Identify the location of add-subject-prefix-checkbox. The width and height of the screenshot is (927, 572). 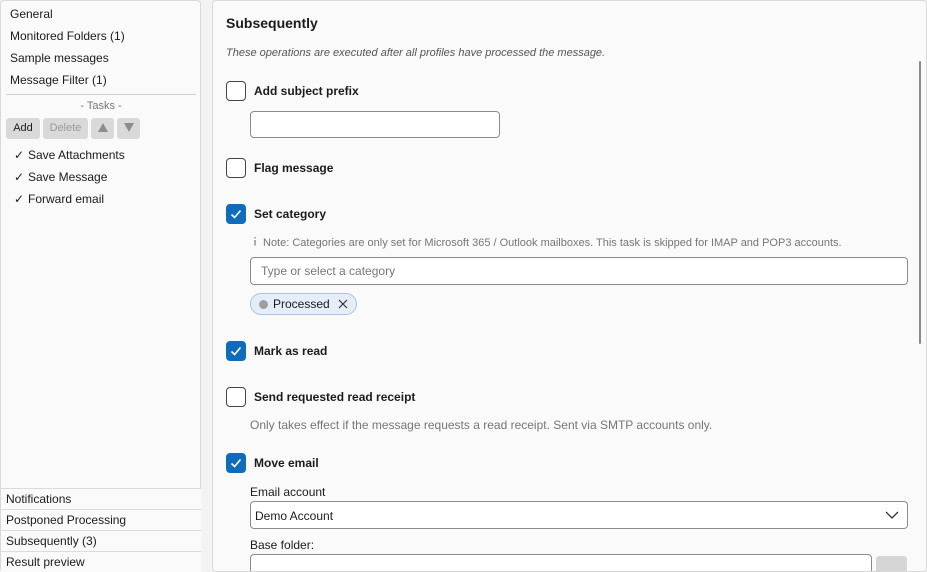
(236, 91).